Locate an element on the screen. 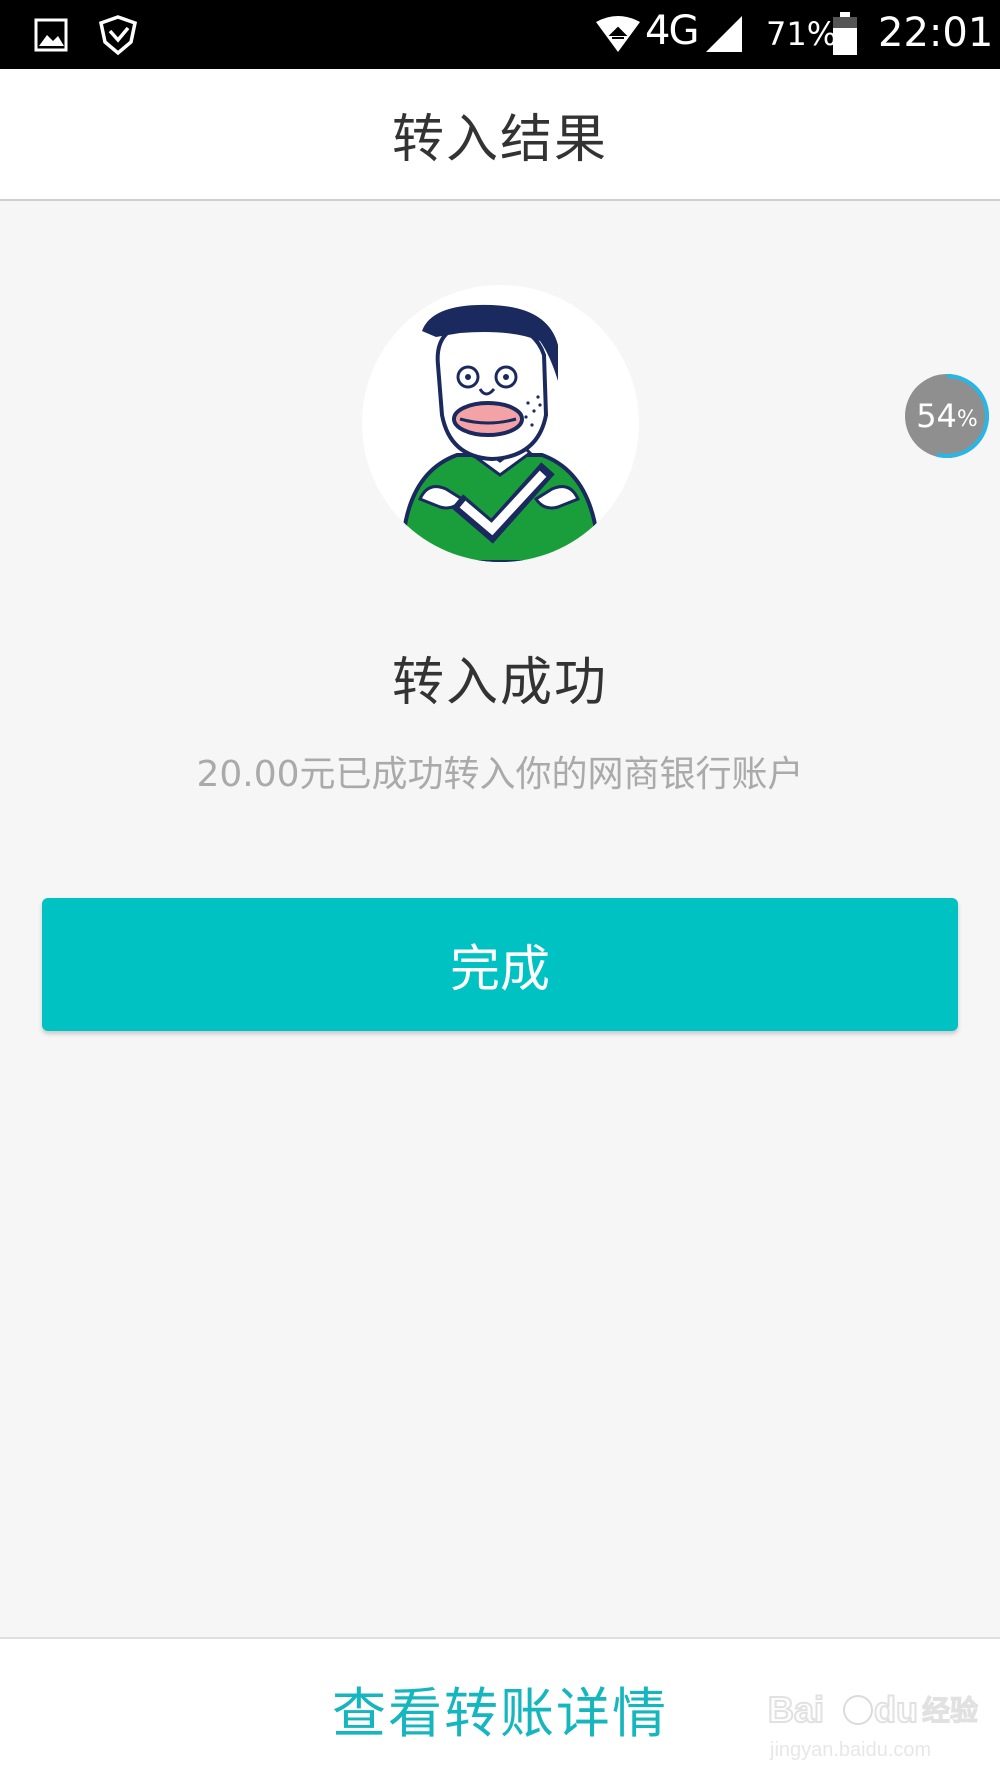 This screenshot has width=1000, height=1778. baidu-jingyan-watermark-logo: Bai du 经验 jingyan.baidu.com is located at coordinates (873, 1724).